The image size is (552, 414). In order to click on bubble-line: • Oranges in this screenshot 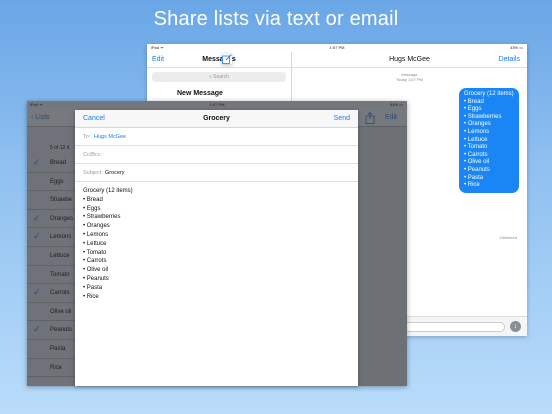, I will do `click(477, 124)`.